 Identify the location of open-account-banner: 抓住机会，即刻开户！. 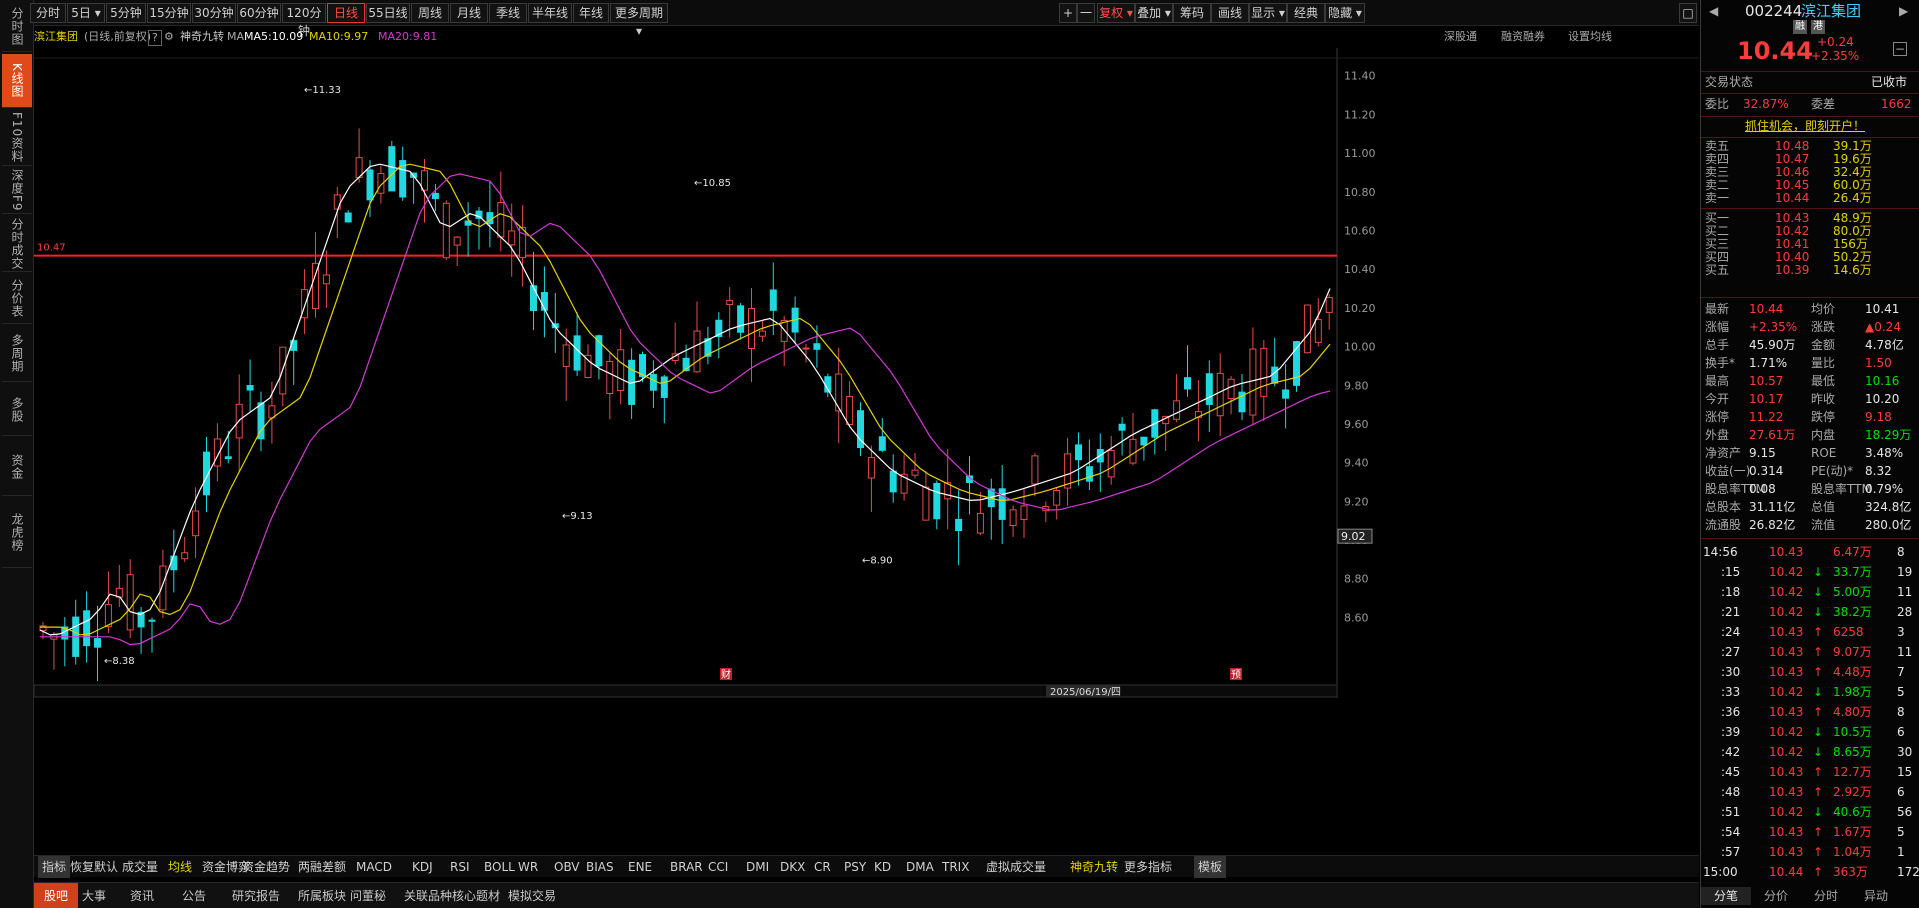
(1805, 126).